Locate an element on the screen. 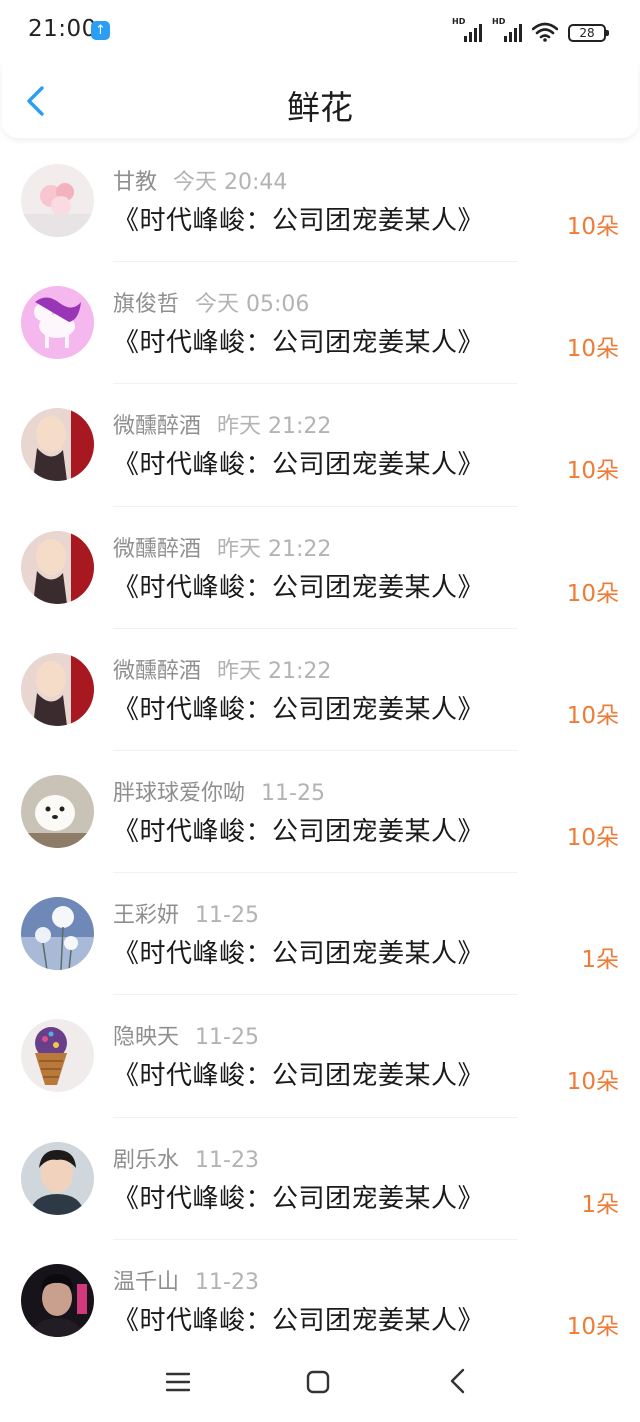 This screenshot has width=640, height=1422. status-time: 21:00 is located at coordinates (62, 29).